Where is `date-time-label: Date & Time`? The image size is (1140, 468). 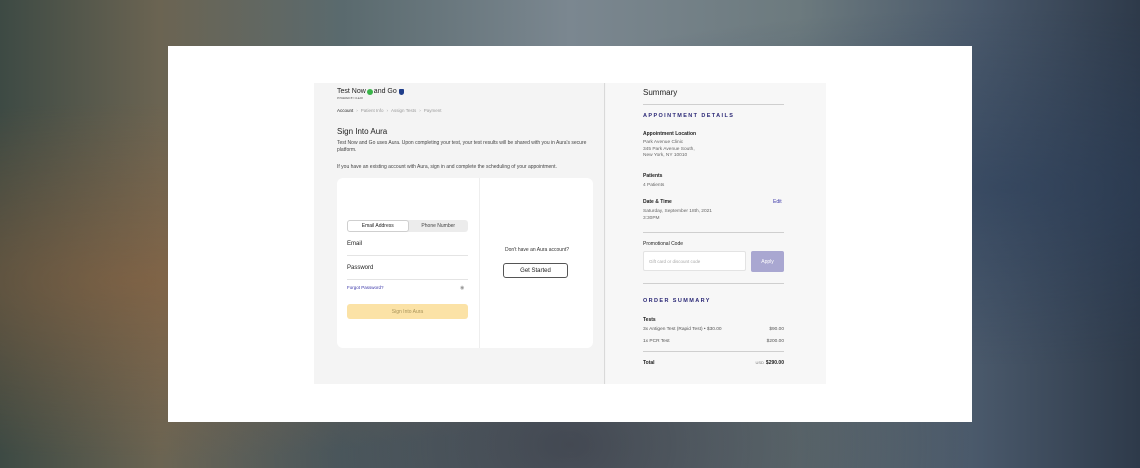 date-time-label: Date & Time is located at coordinates (657, 202).